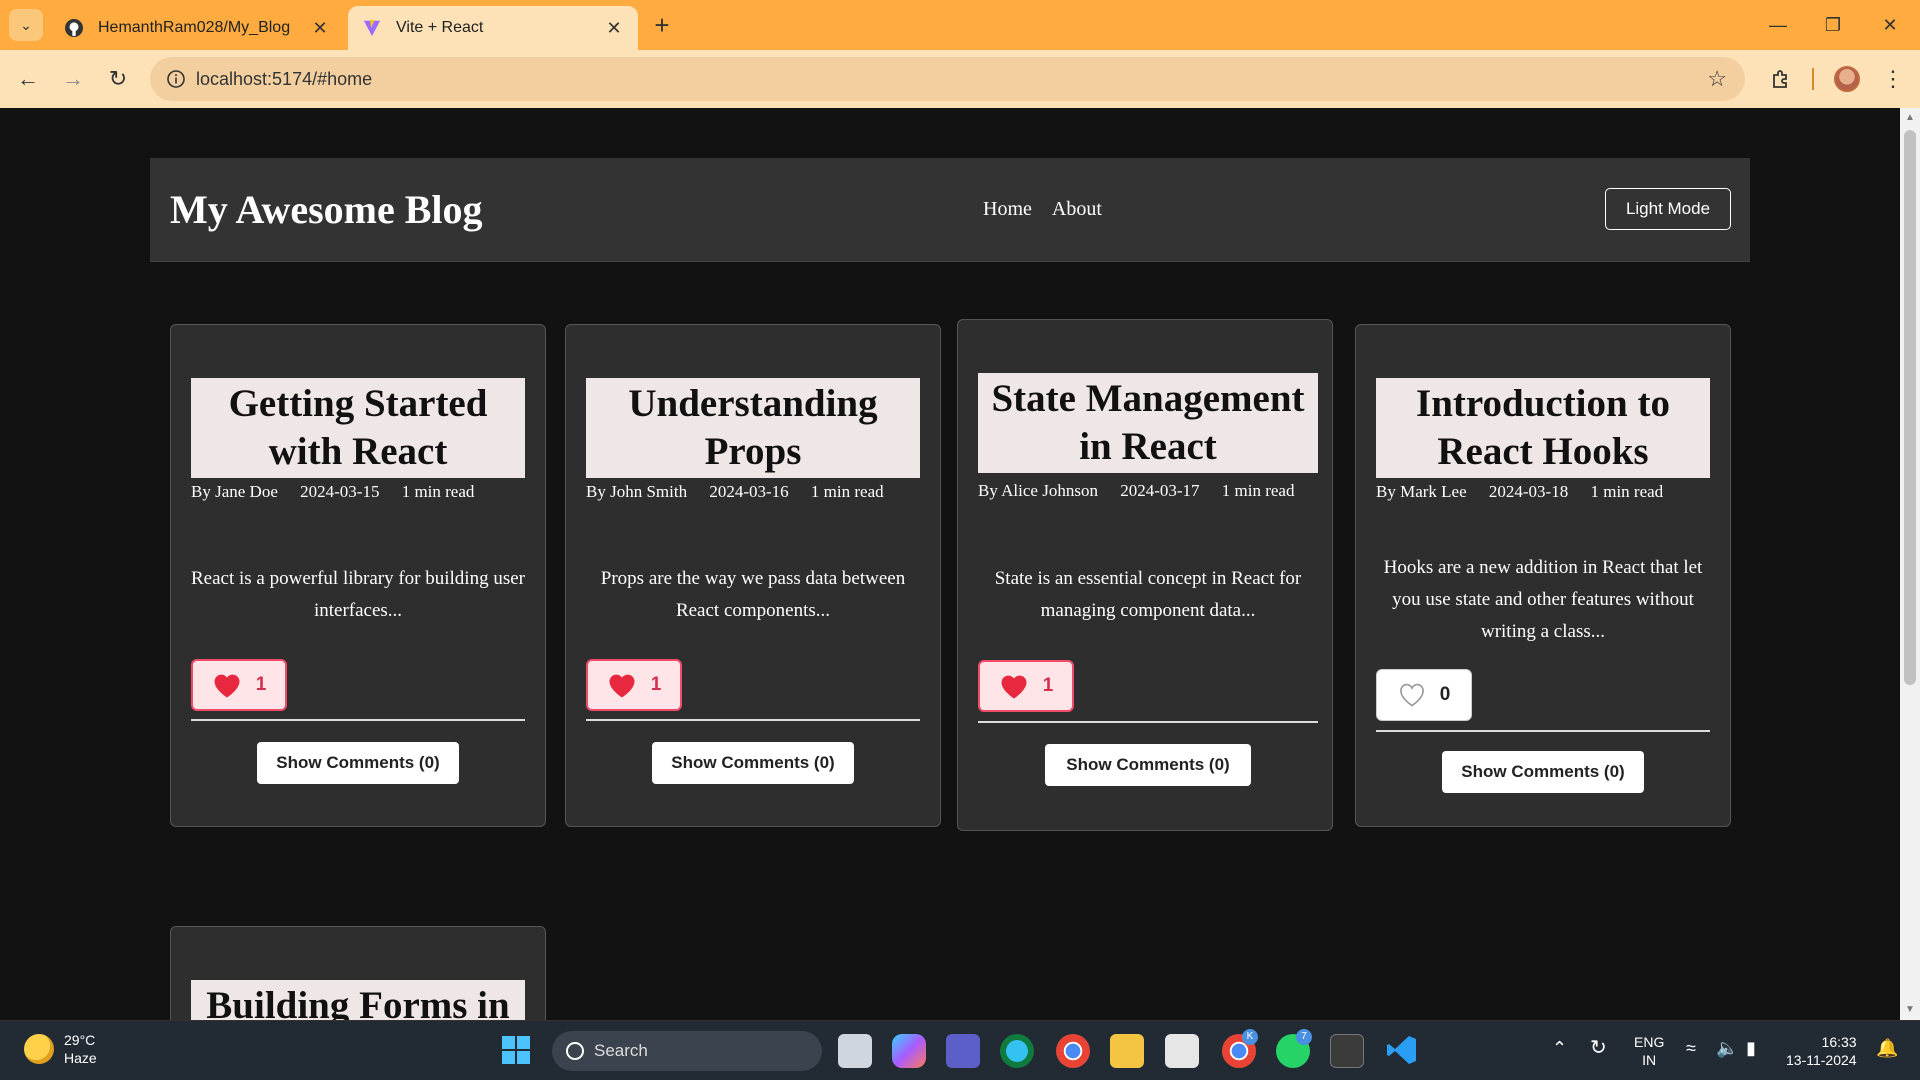 Image resolution: width=1920 pixels, height=1080 pixels. I want to click on address-bar: localhost:5174/#home ☆, so click(947, 79).